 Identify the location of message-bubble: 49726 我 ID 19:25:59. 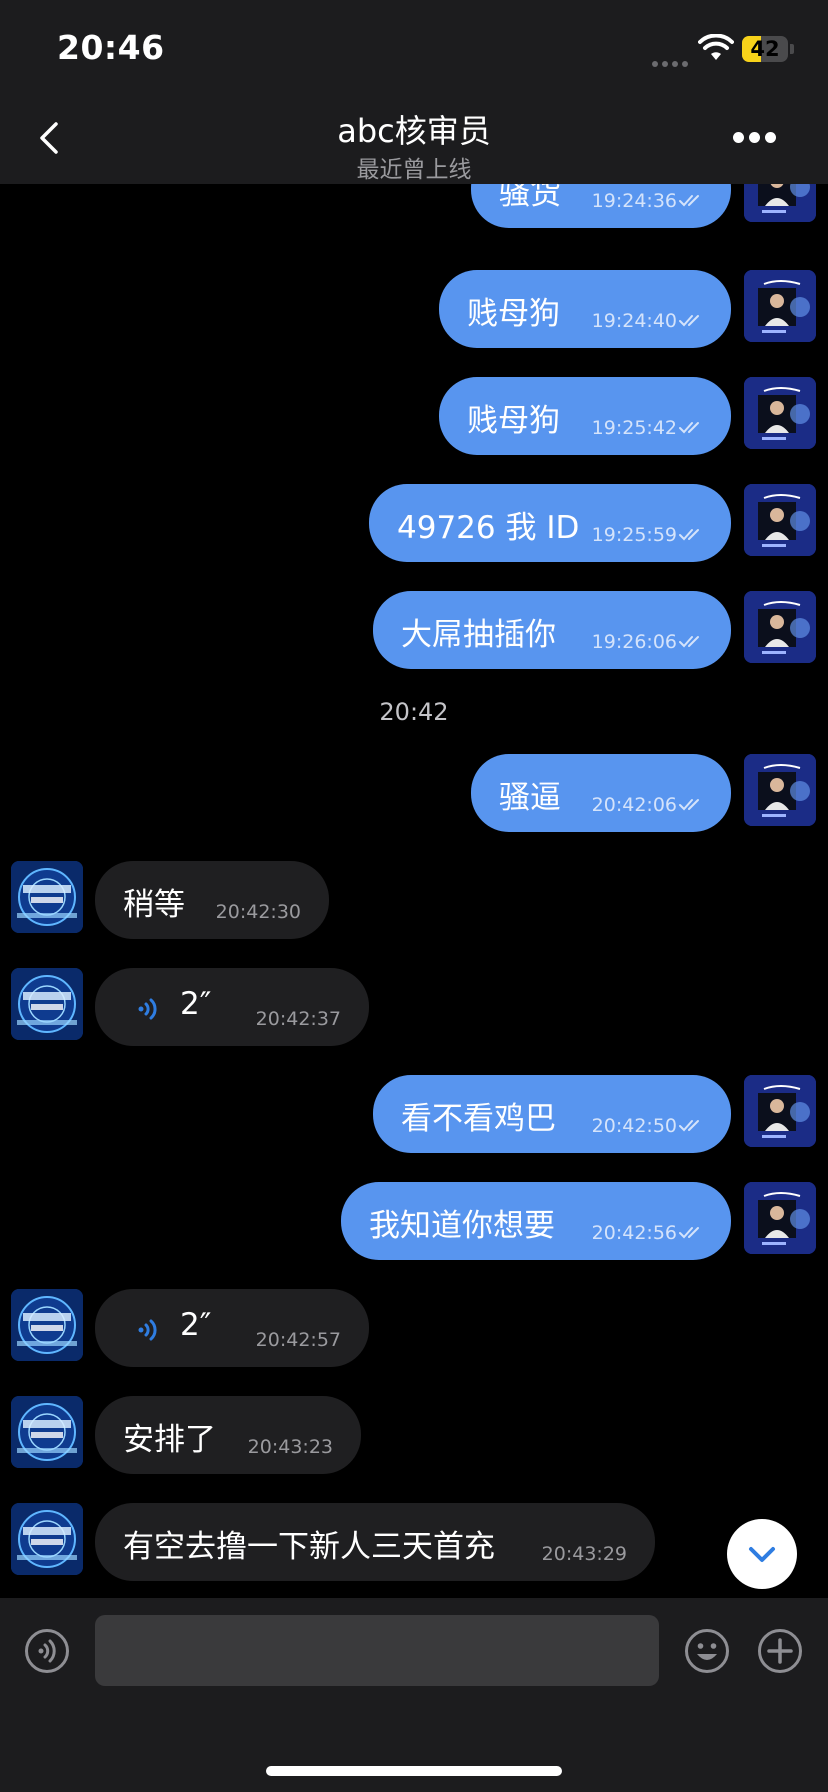
(550, 523).